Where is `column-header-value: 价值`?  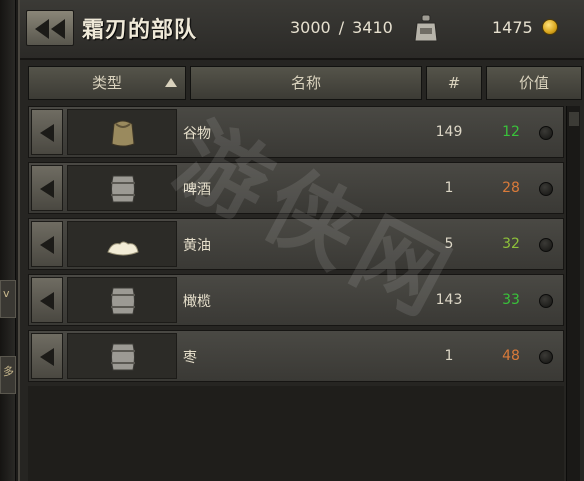
column-header-value: 价值 is located at coordinates (534, 83).